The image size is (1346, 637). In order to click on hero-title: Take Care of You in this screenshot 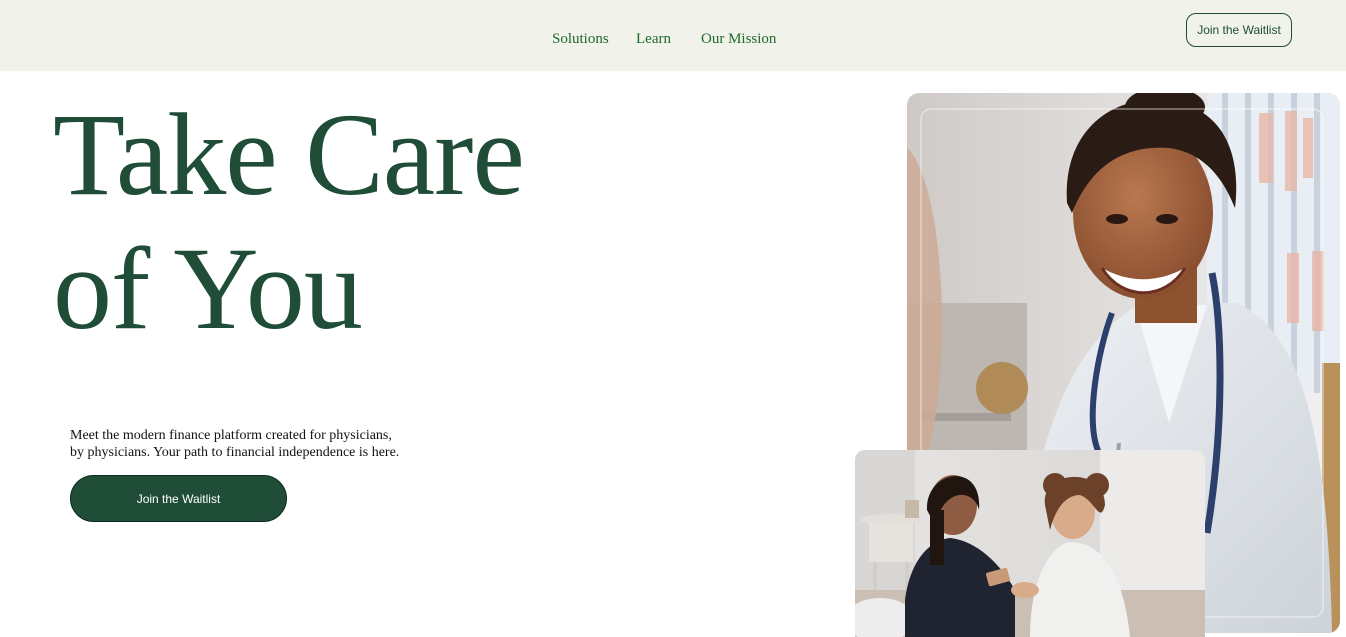, I will do `click(289, 222)`.